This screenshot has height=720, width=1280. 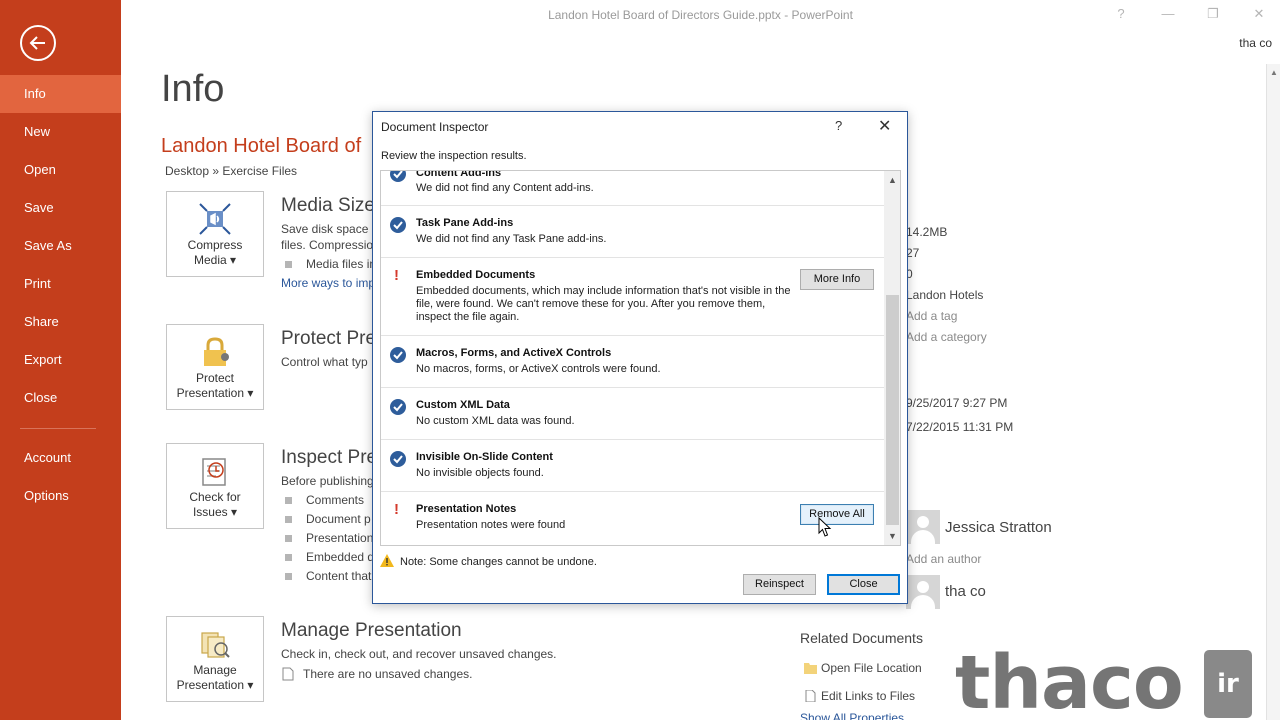 I want to click on property-created: 7/22/2015 11:31 PM, so click(x=960, y=427).